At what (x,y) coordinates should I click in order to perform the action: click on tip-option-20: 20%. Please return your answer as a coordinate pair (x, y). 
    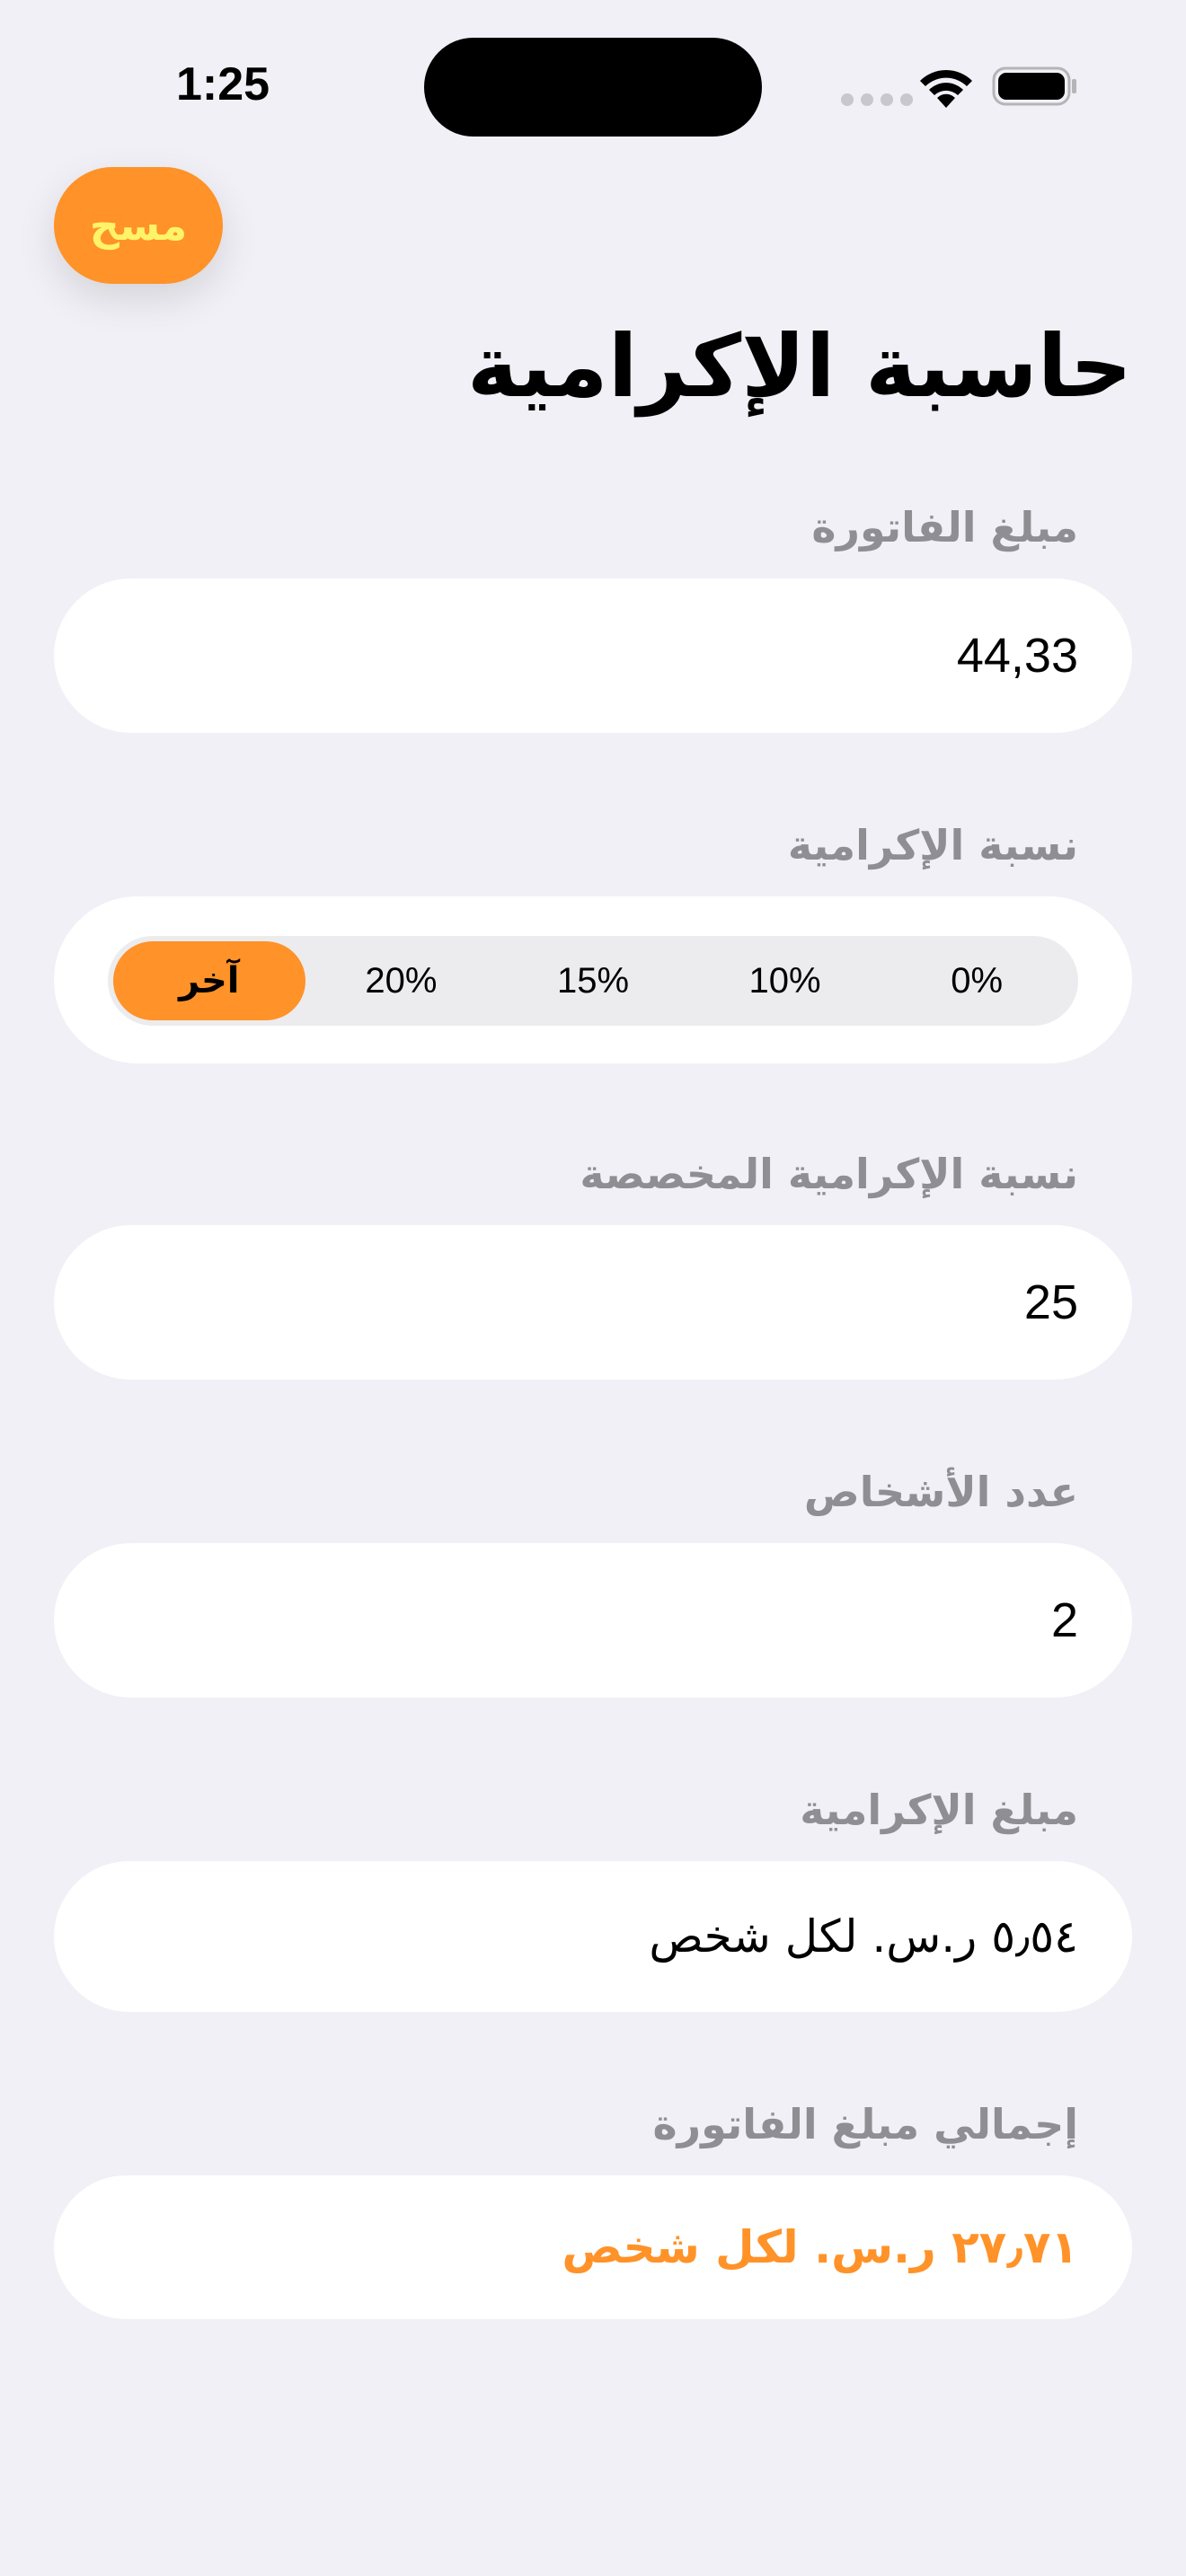
    Looking at the image, I should click on (401, 980).